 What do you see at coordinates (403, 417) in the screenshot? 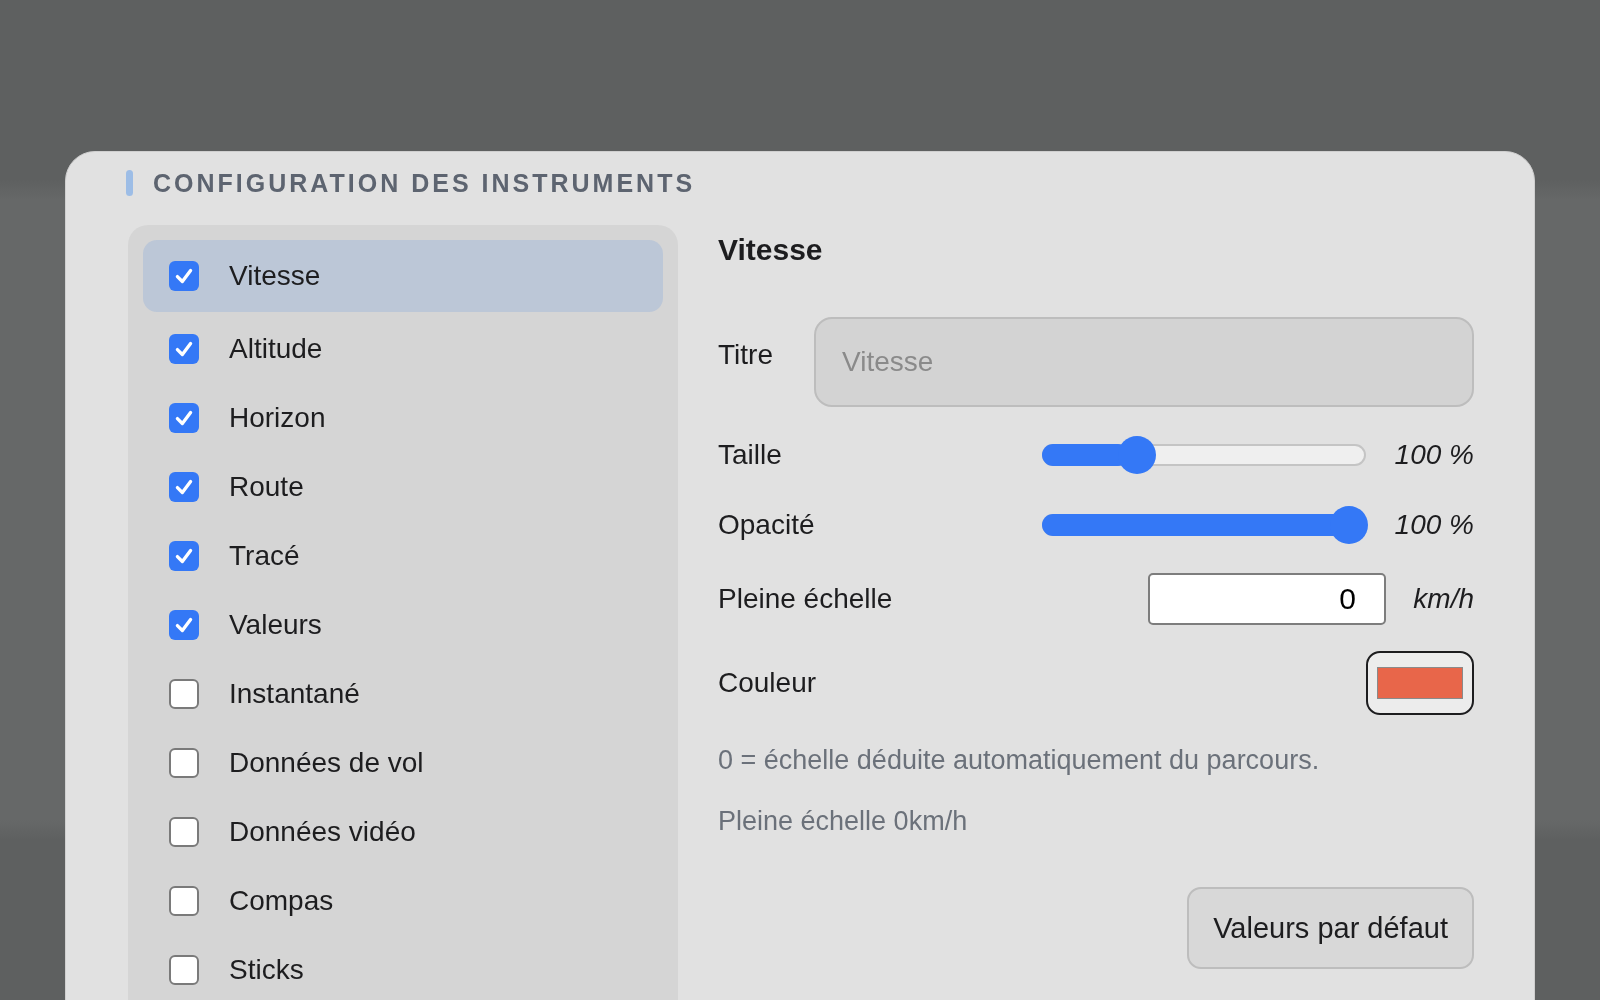
I see `instrument-item: Horizon` at bounding box center [403, 417].